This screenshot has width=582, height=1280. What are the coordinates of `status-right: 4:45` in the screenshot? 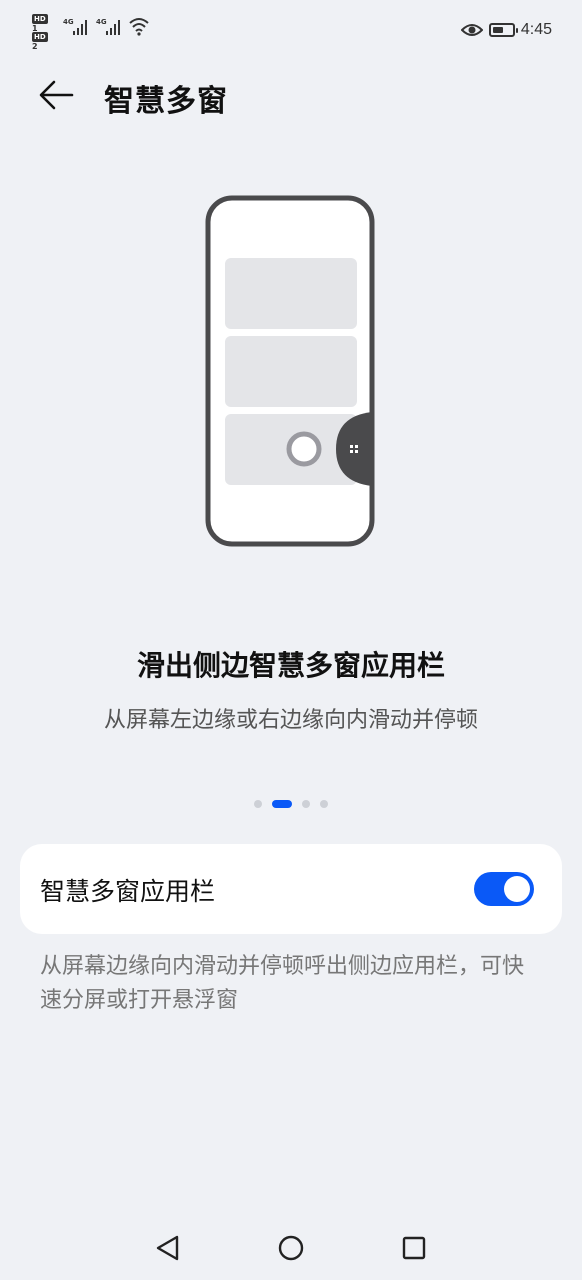 It's located at (506, 30).